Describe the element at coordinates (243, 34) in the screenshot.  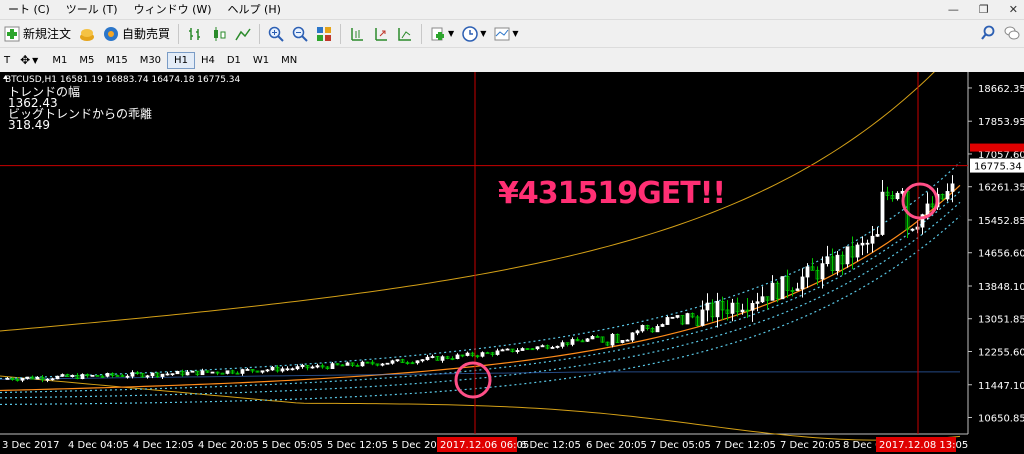
I see `line-chart-icon` at that location.